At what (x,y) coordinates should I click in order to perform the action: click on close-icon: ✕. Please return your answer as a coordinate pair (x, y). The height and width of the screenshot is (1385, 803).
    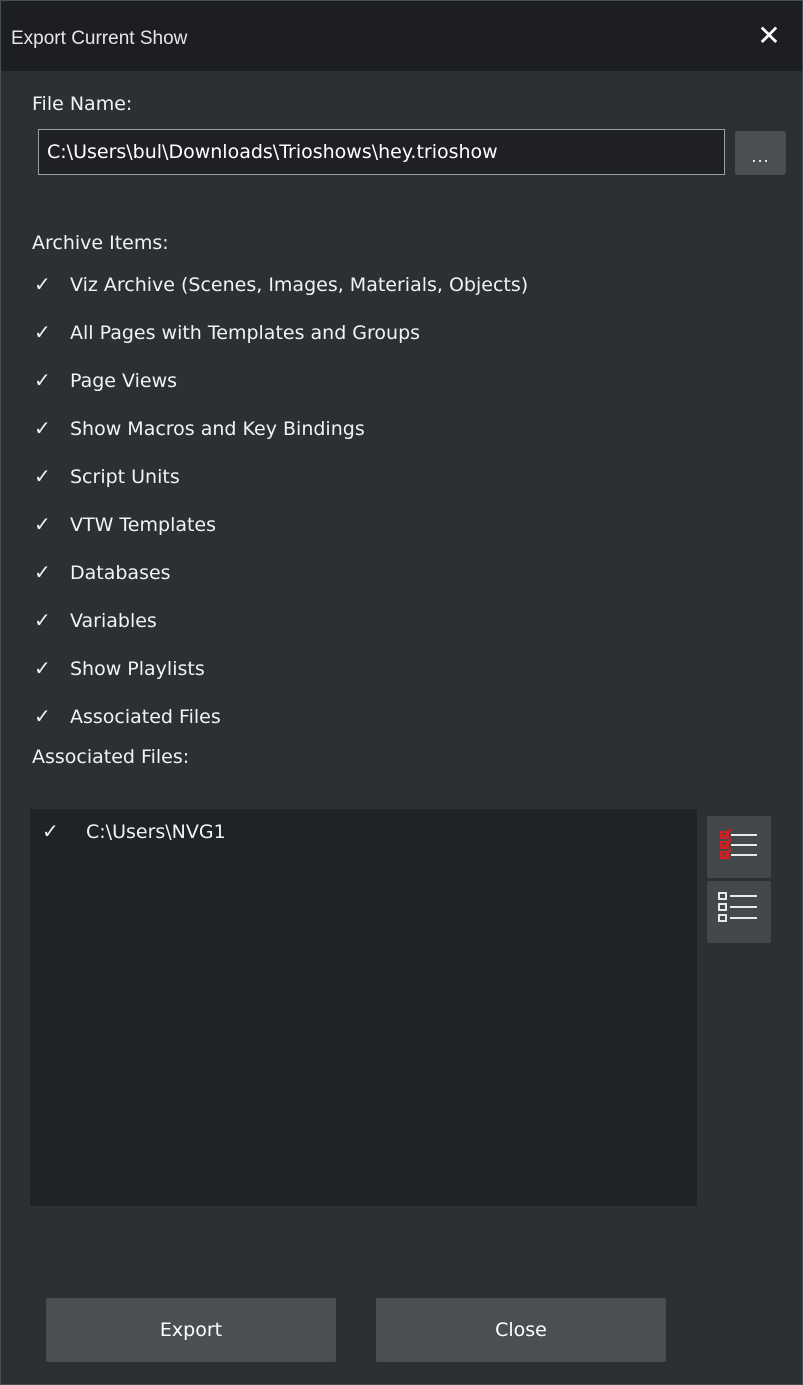
    Looking at the image, I should click on (769, 36).